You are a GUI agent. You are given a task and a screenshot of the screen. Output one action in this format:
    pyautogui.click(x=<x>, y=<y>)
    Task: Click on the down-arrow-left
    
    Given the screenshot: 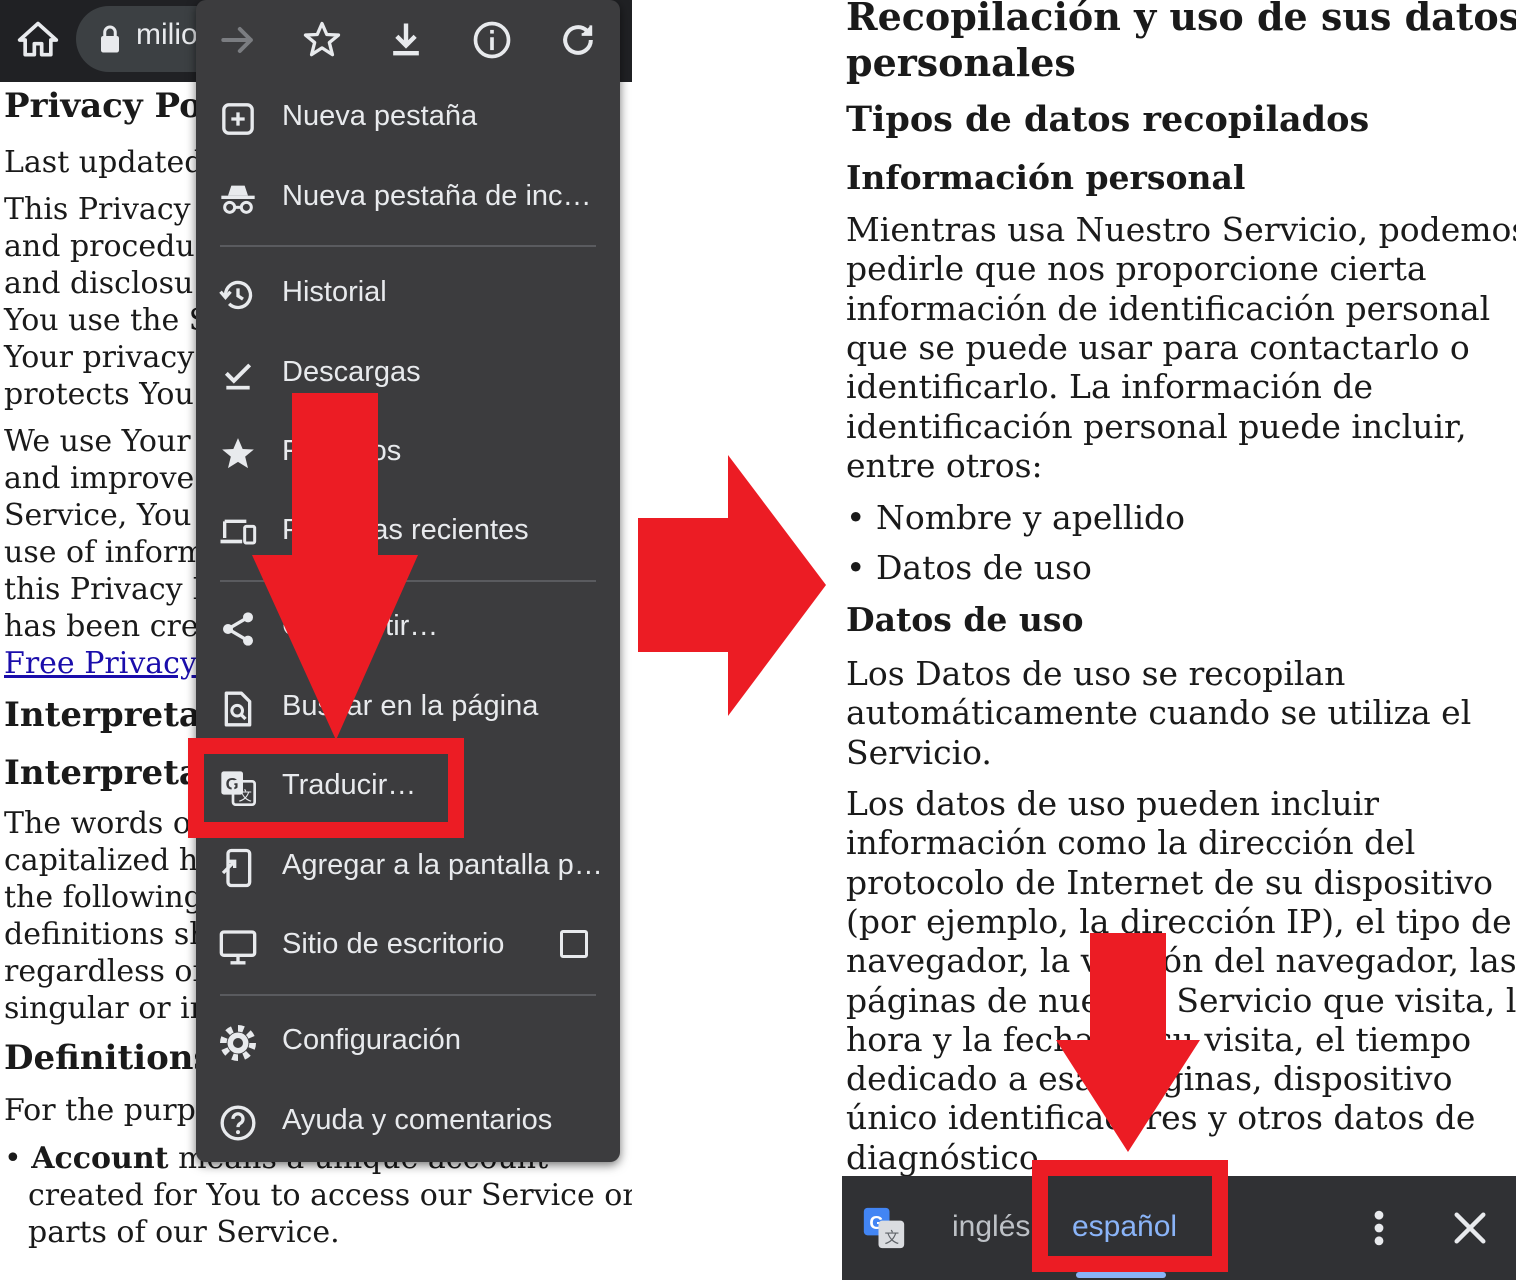 What is the action you would take?
    pyautogui.click(x=335, y=566)
    